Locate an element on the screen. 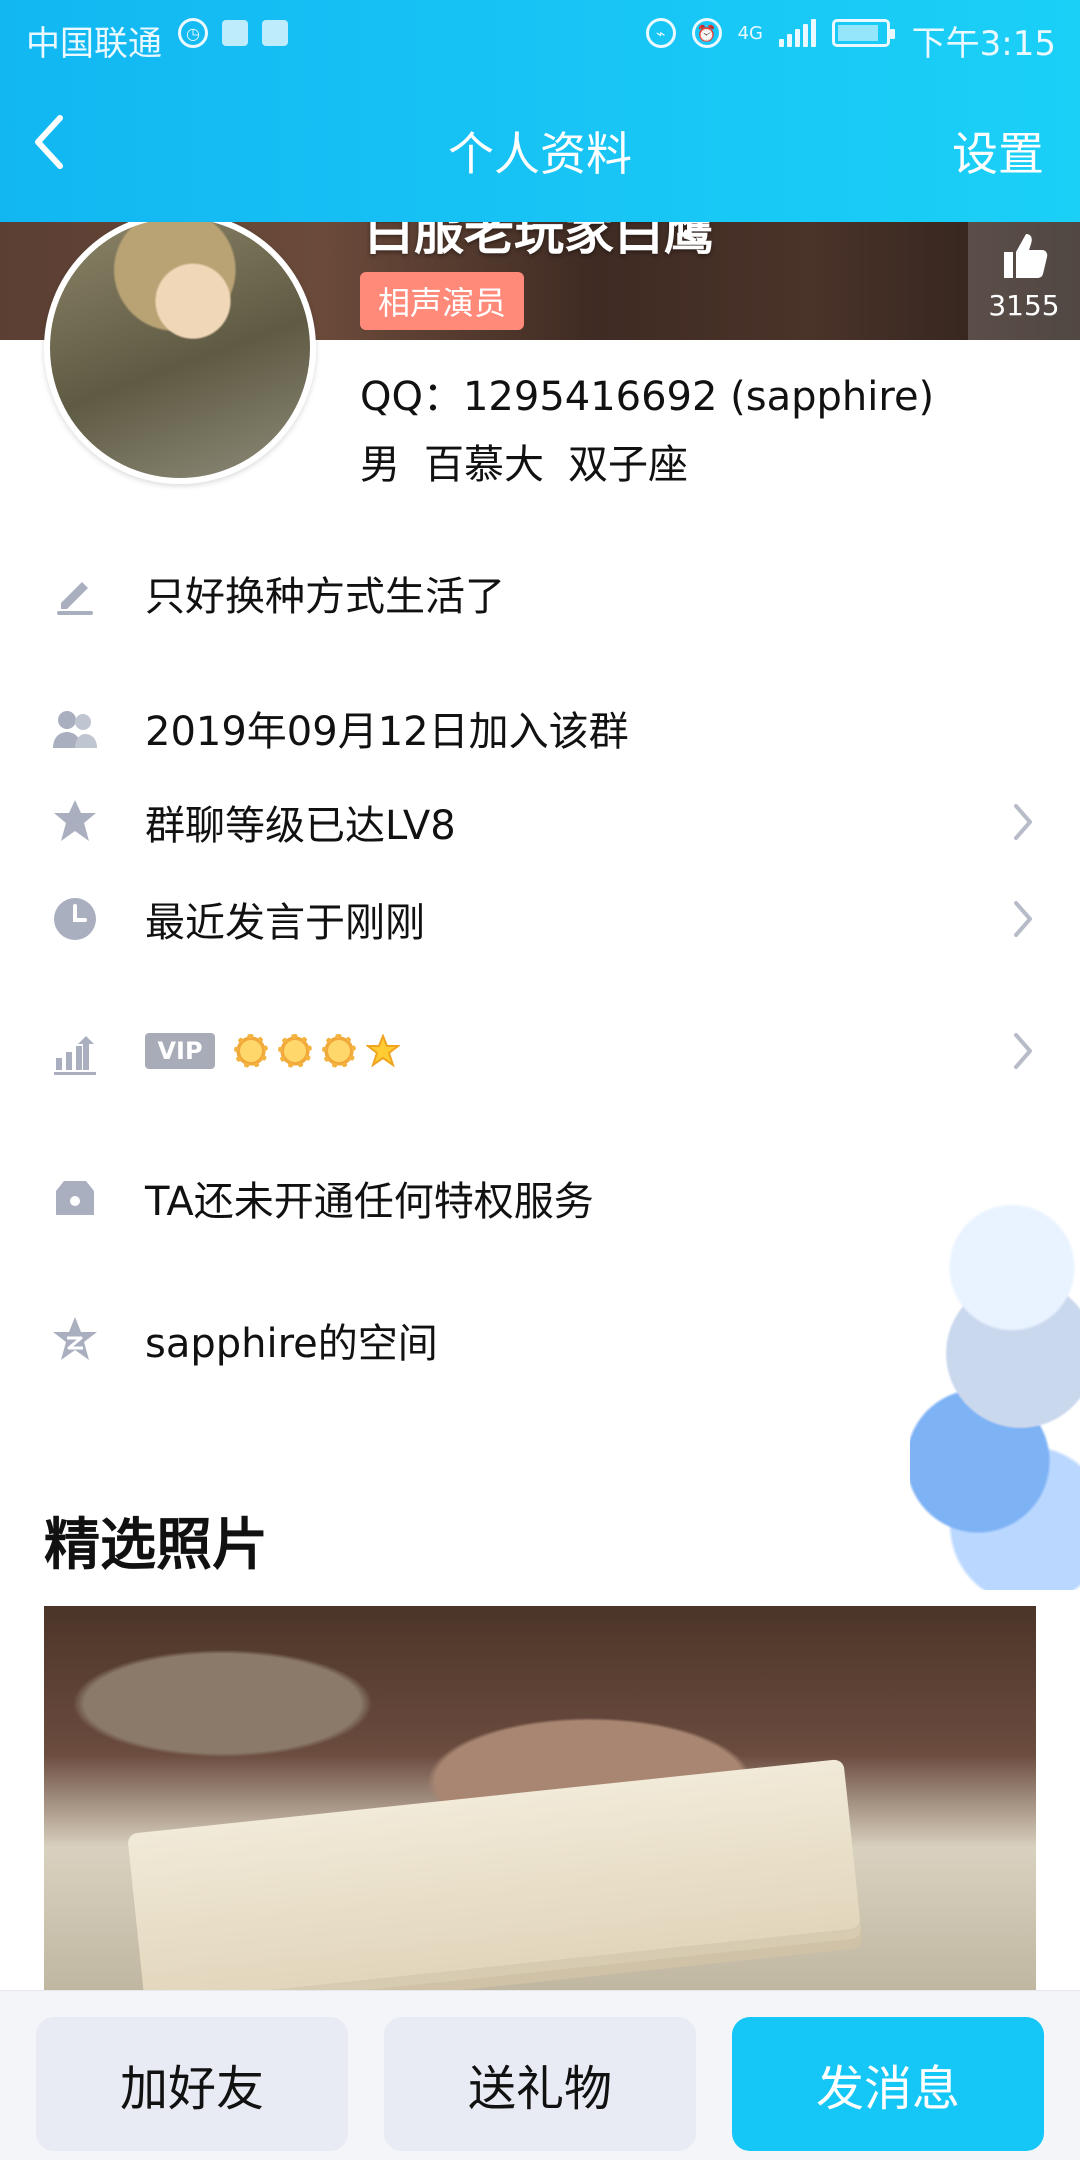 The width and height of the screenshot is (1080, 2160). alarm-icon: ⏰ is located at coordinates (706, 33).